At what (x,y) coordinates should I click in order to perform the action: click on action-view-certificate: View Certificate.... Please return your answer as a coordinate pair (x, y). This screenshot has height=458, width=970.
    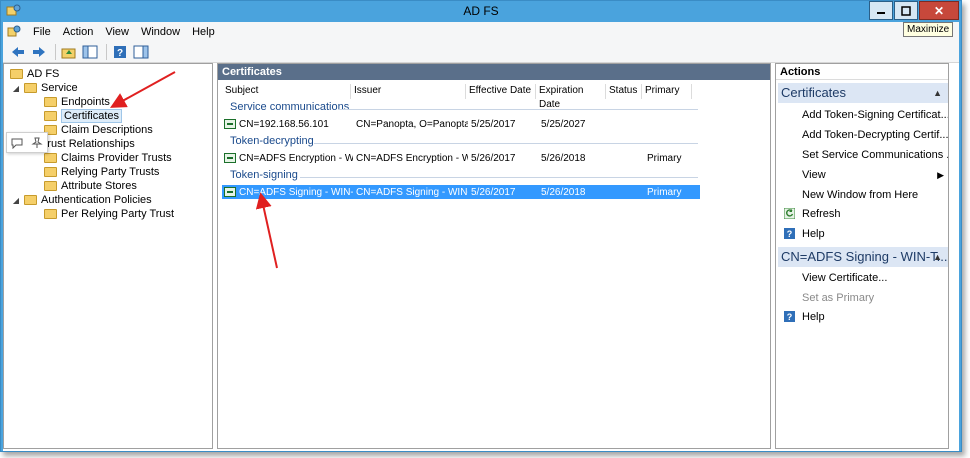
    Looking at the image, I should click on (864, 278).